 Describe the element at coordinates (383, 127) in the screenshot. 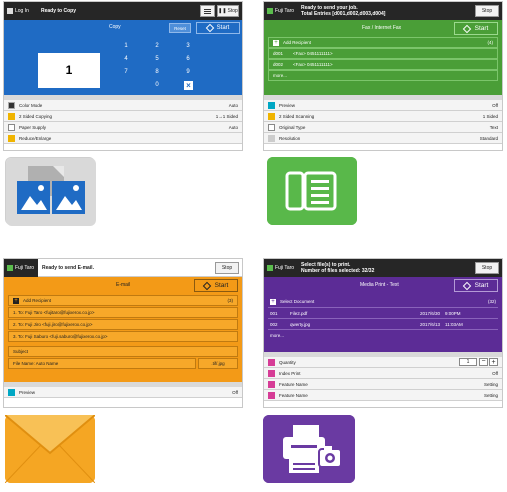

I see `setting-row: Original Type Text` at that location.